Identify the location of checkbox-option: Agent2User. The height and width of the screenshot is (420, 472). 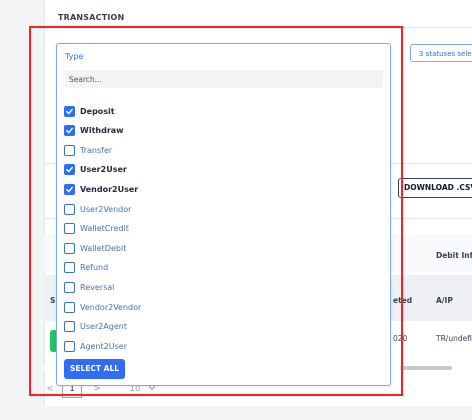
(95, 346).